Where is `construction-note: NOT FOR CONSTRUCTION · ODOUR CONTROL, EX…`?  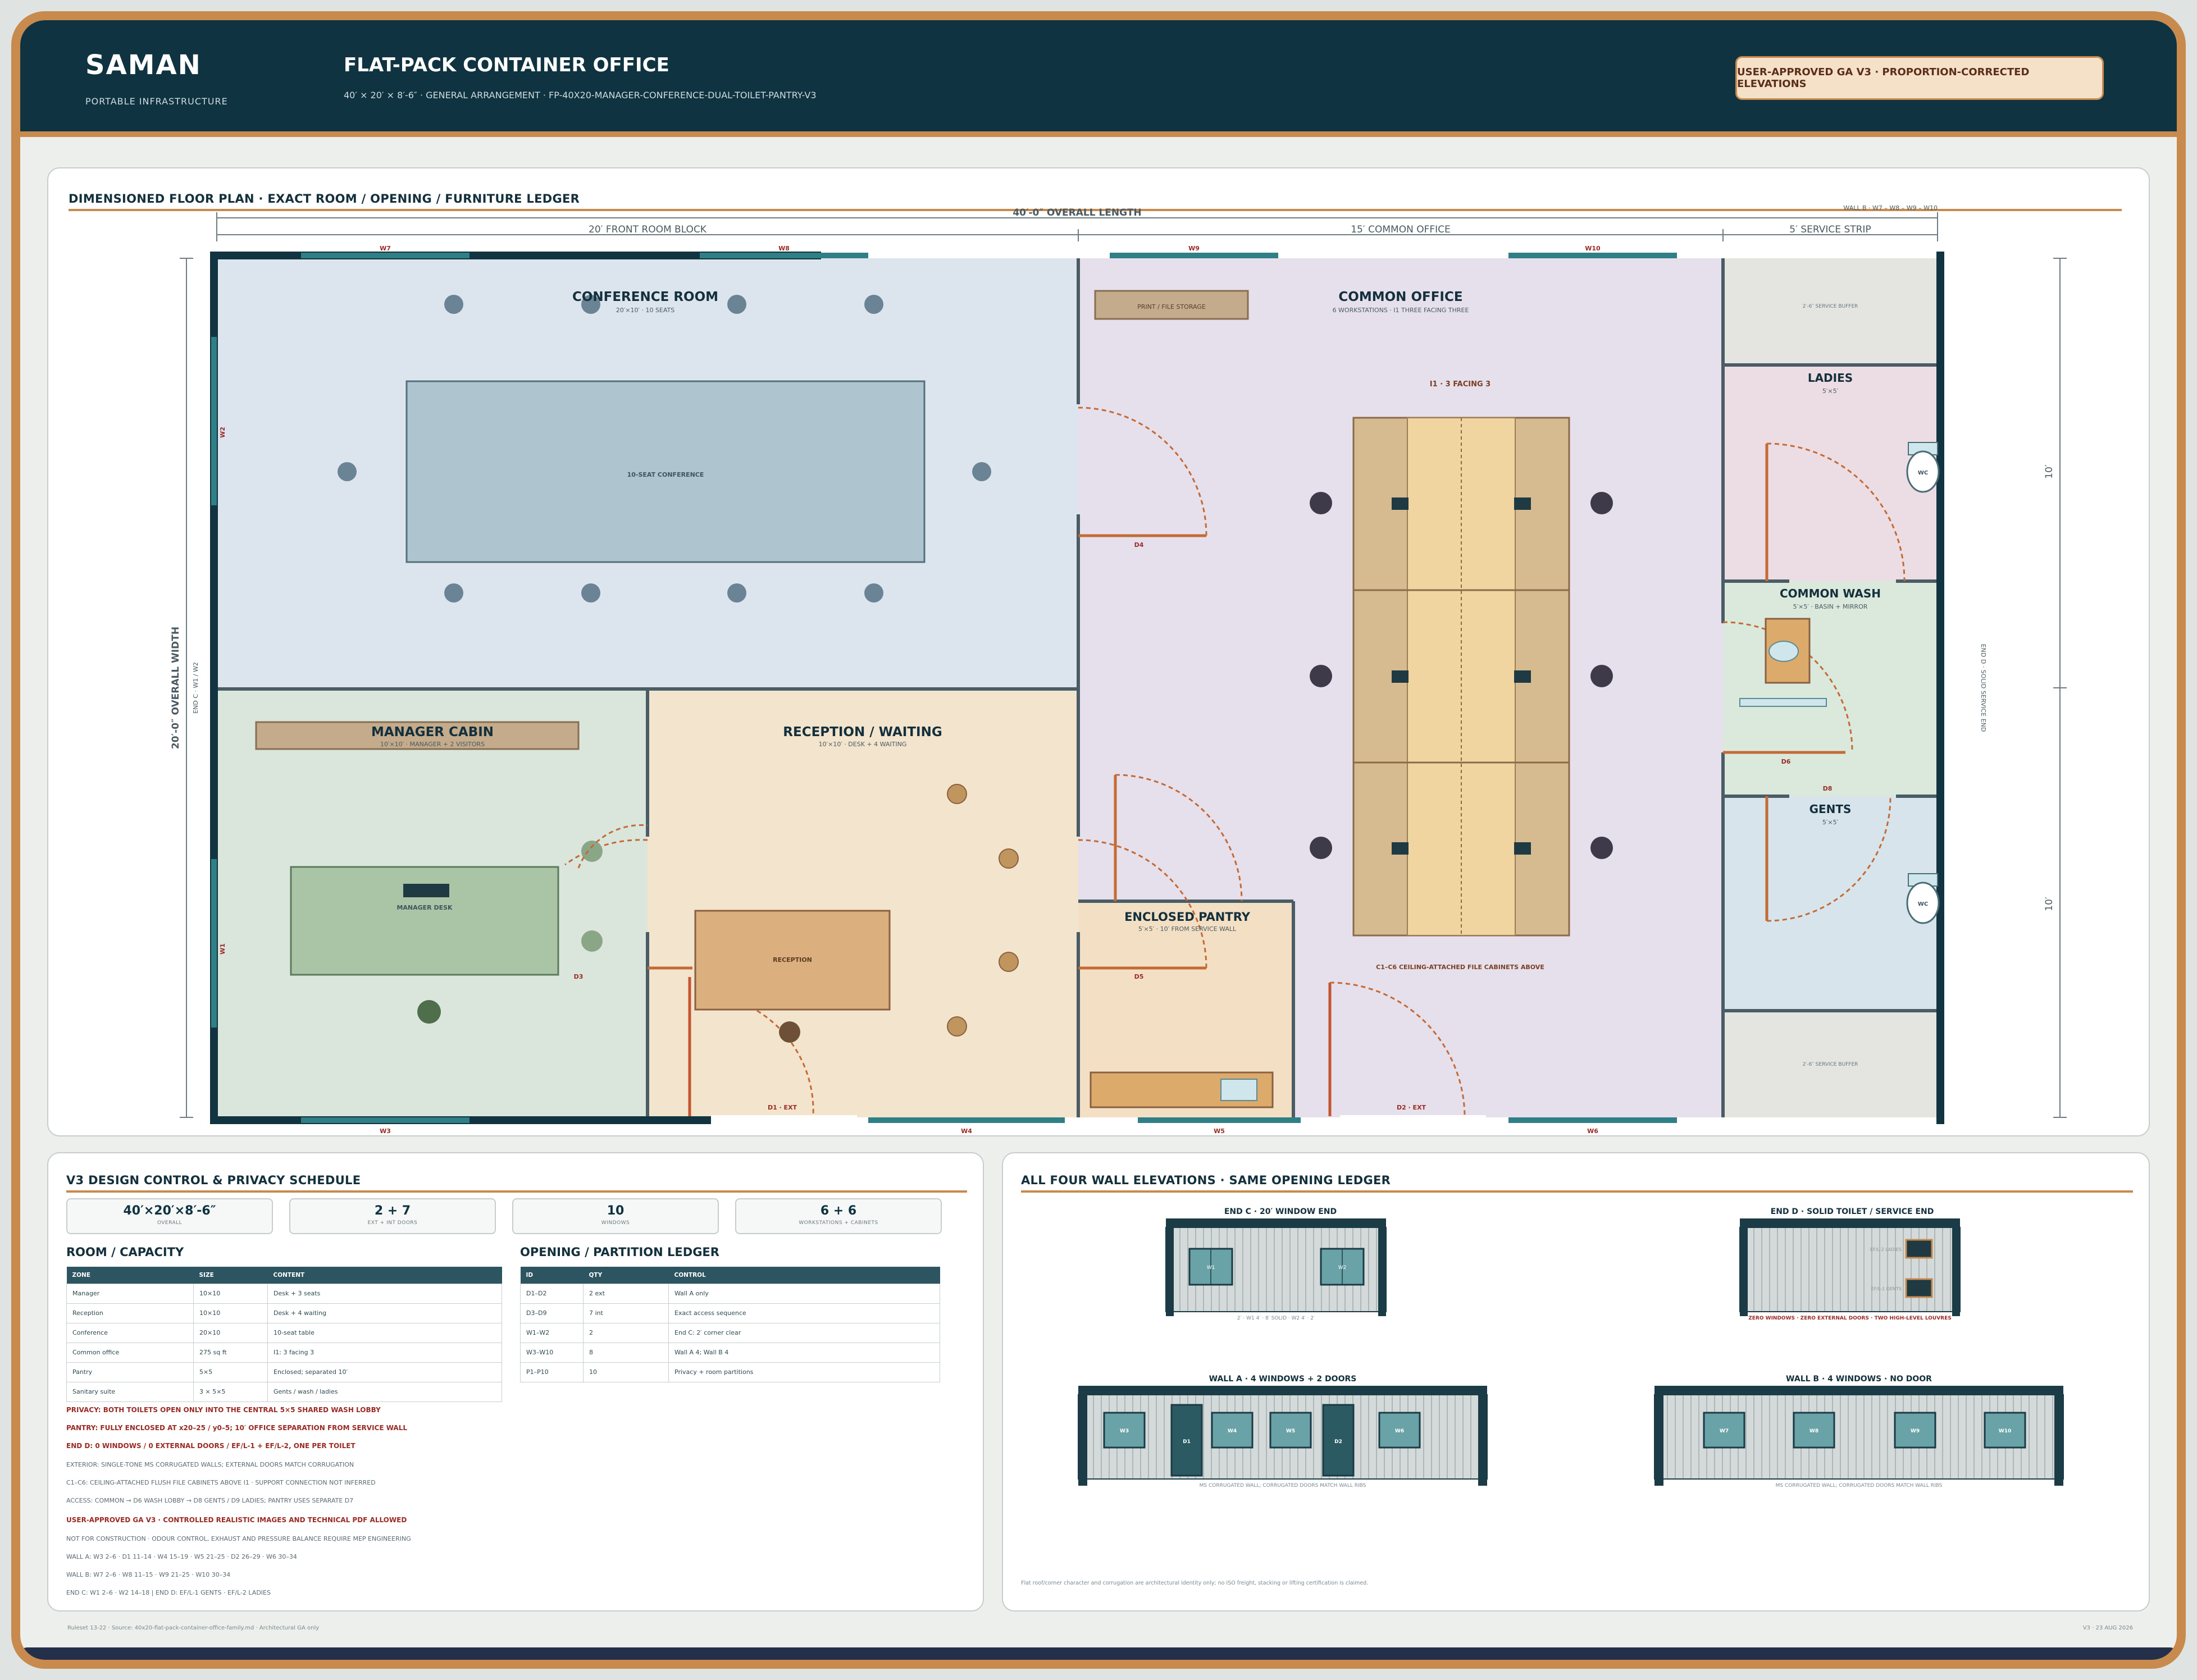 construction-note: NOT FOR CONSTRUCTION · ODOUR CONTROL, EX… is located at coordinates (238, 1538).